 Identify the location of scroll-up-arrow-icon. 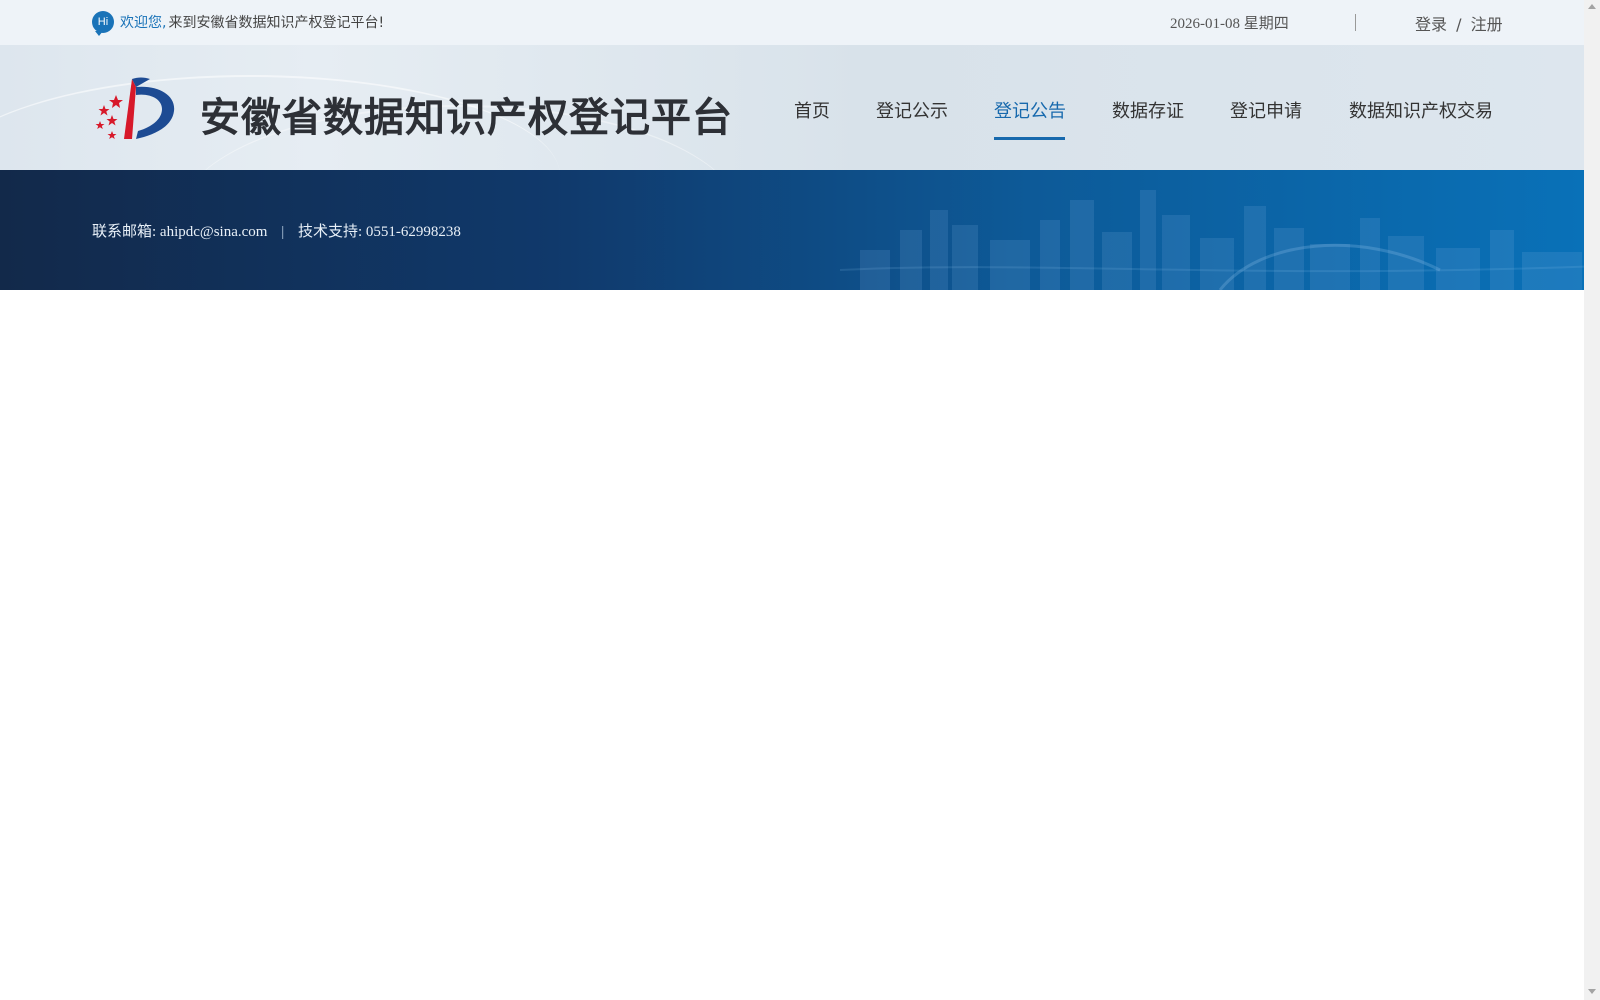
(1592, 6).